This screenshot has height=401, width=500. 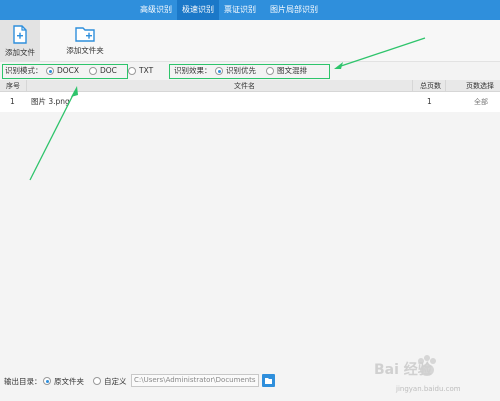 What do you see at coordinates (69, 382) in the screenshot?
I see `output-original-folder-label: 原文件夹` at bounding box center [69, 382].